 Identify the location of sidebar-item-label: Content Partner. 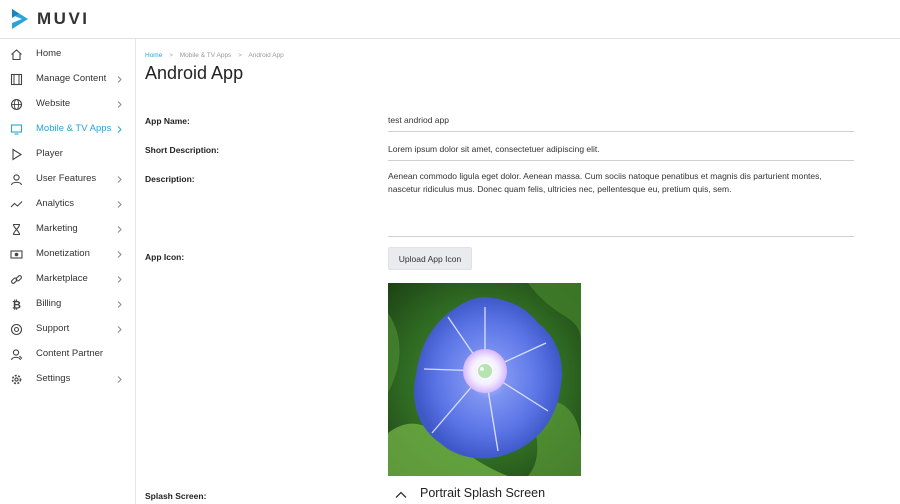
(70, 353).